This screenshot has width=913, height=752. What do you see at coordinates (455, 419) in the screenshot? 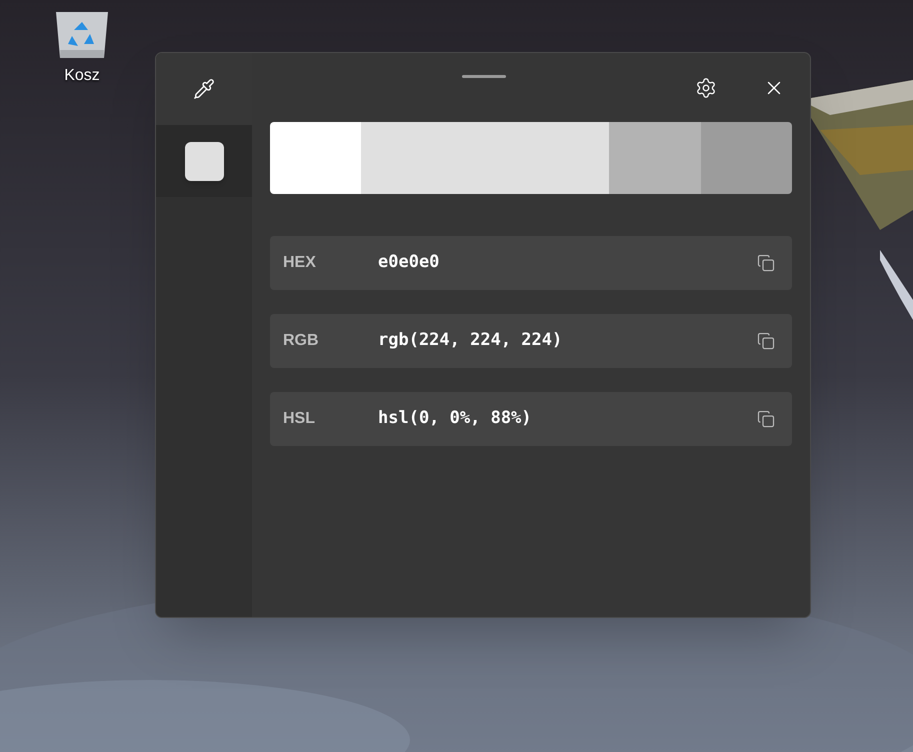
I see `format-value: hsl(0, 0%, 88%)` at bounding box center [455, 419].